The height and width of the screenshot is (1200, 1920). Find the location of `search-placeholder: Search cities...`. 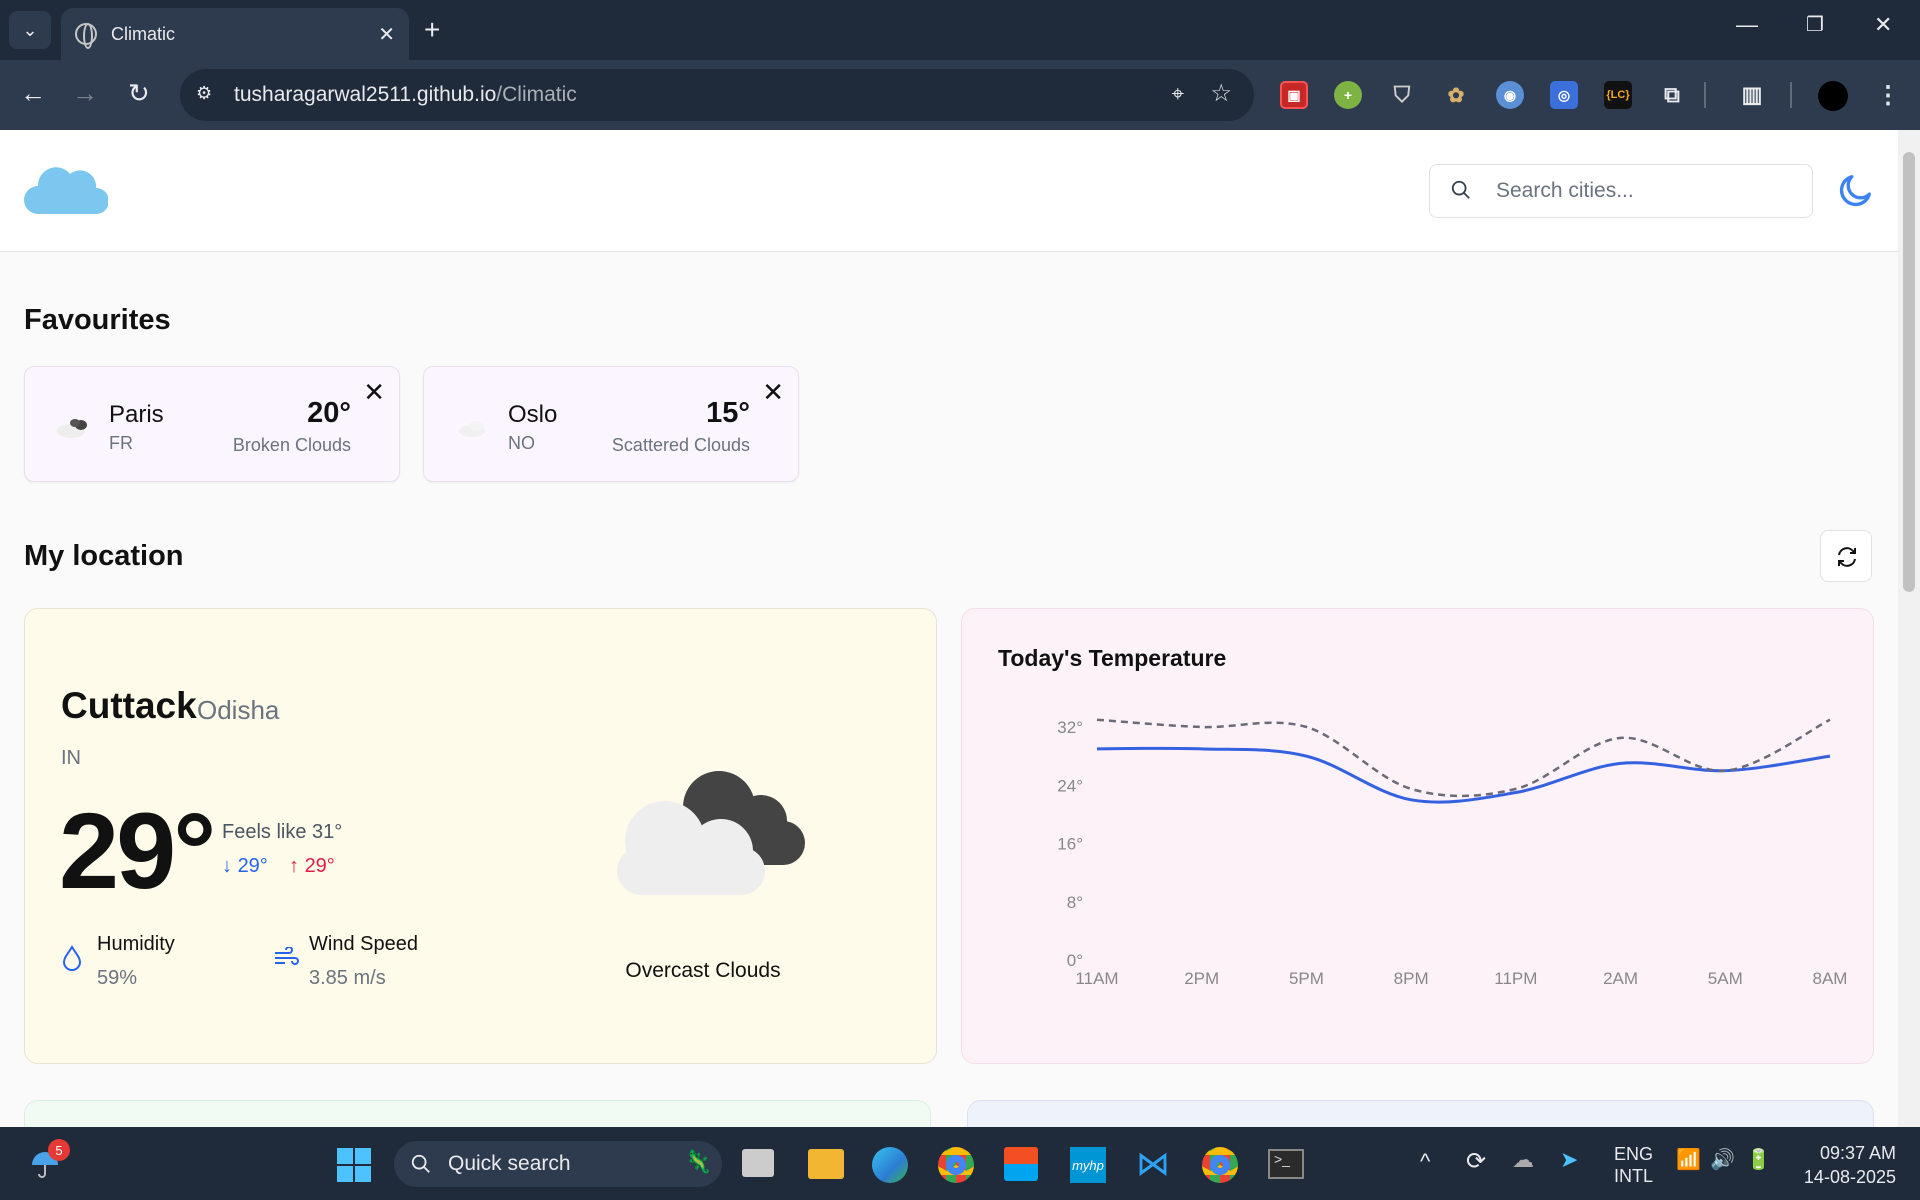

search-placeholder: Search cities... is located at coordinates (1565, 190).